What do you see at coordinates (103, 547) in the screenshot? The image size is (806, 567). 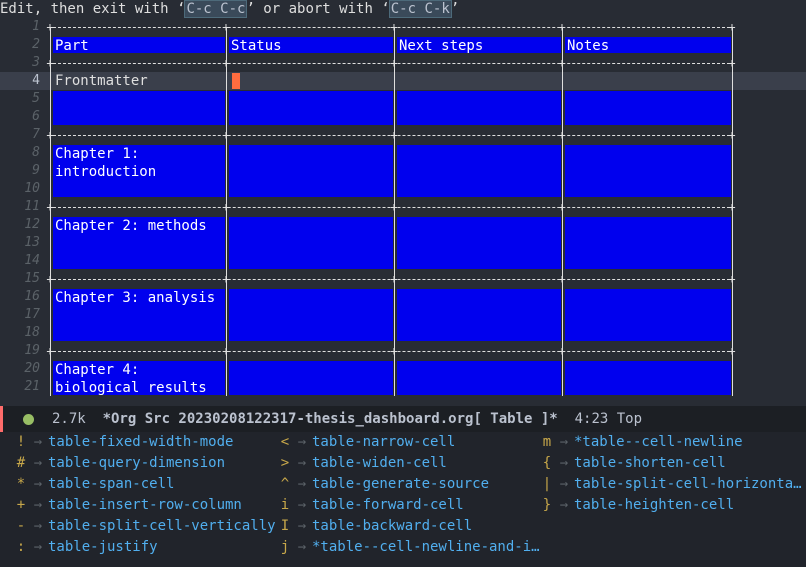 I see `which-key-command: table-justify` at bounding box center [103, 547].